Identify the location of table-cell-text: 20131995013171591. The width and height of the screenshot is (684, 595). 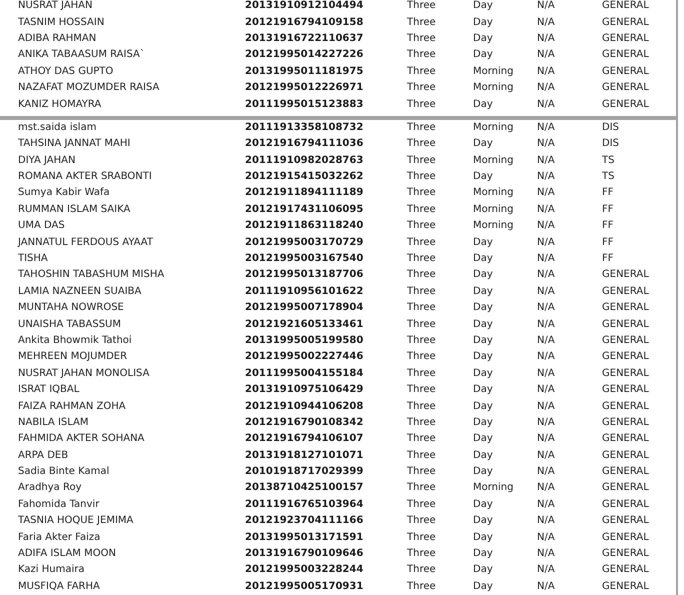
(304, 538).